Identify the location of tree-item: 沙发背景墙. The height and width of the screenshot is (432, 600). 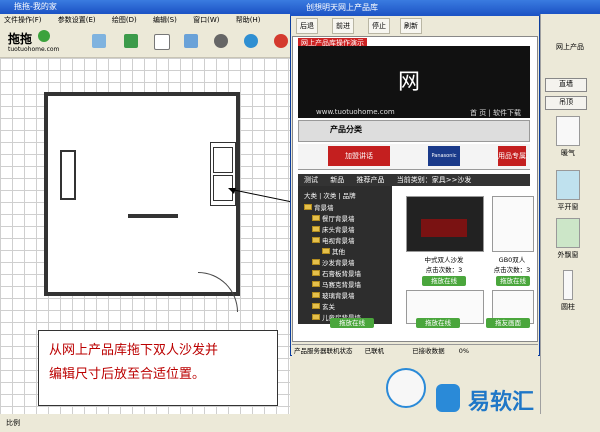
(333, 262).